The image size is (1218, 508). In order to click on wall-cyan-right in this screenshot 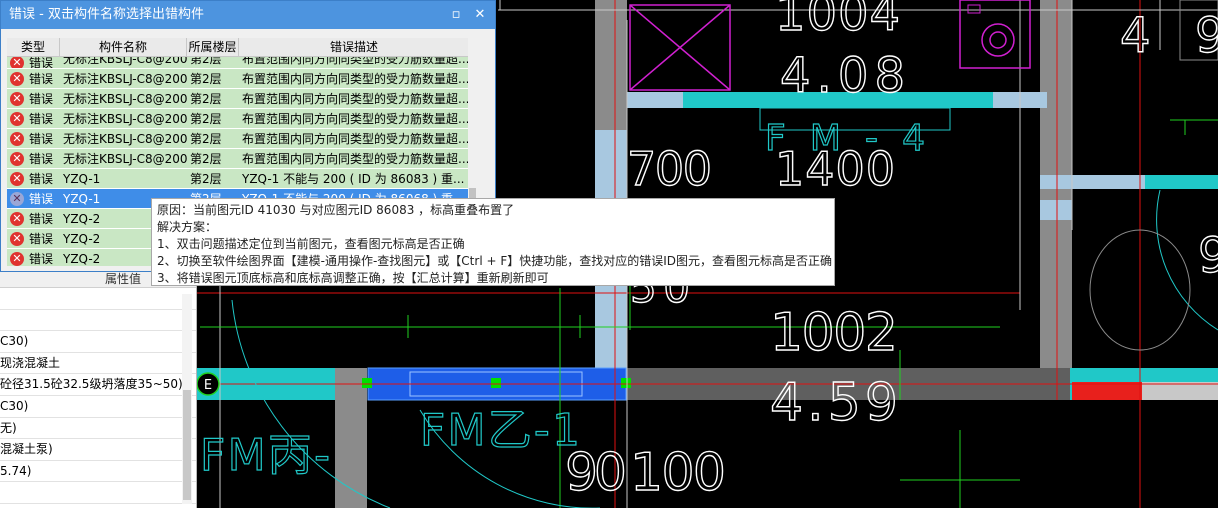, I will do `click(1181, 182)`.